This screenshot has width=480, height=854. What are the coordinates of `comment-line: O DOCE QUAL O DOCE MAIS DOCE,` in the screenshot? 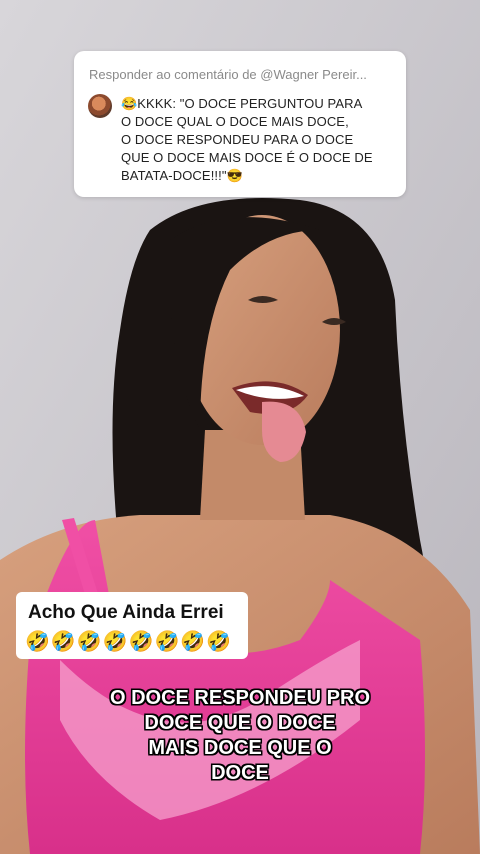 It's located at (235, 121).